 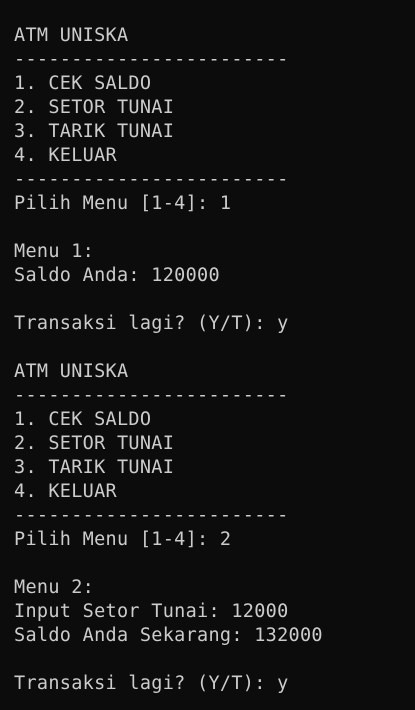 I want to click on menu-choice-prompt: Pilih Menu [1-4]: 1, so click(x=123, y=203).